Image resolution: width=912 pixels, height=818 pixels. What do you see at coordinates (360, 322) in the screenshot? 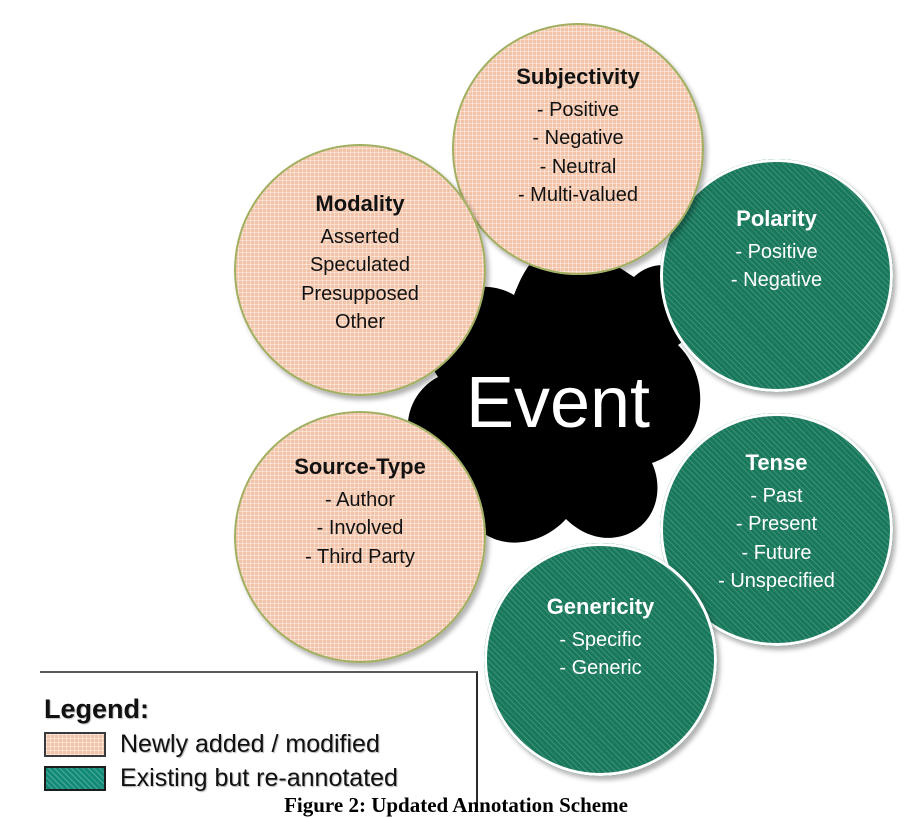
I see `petal-item: Other` at bounding box center [360, 322].